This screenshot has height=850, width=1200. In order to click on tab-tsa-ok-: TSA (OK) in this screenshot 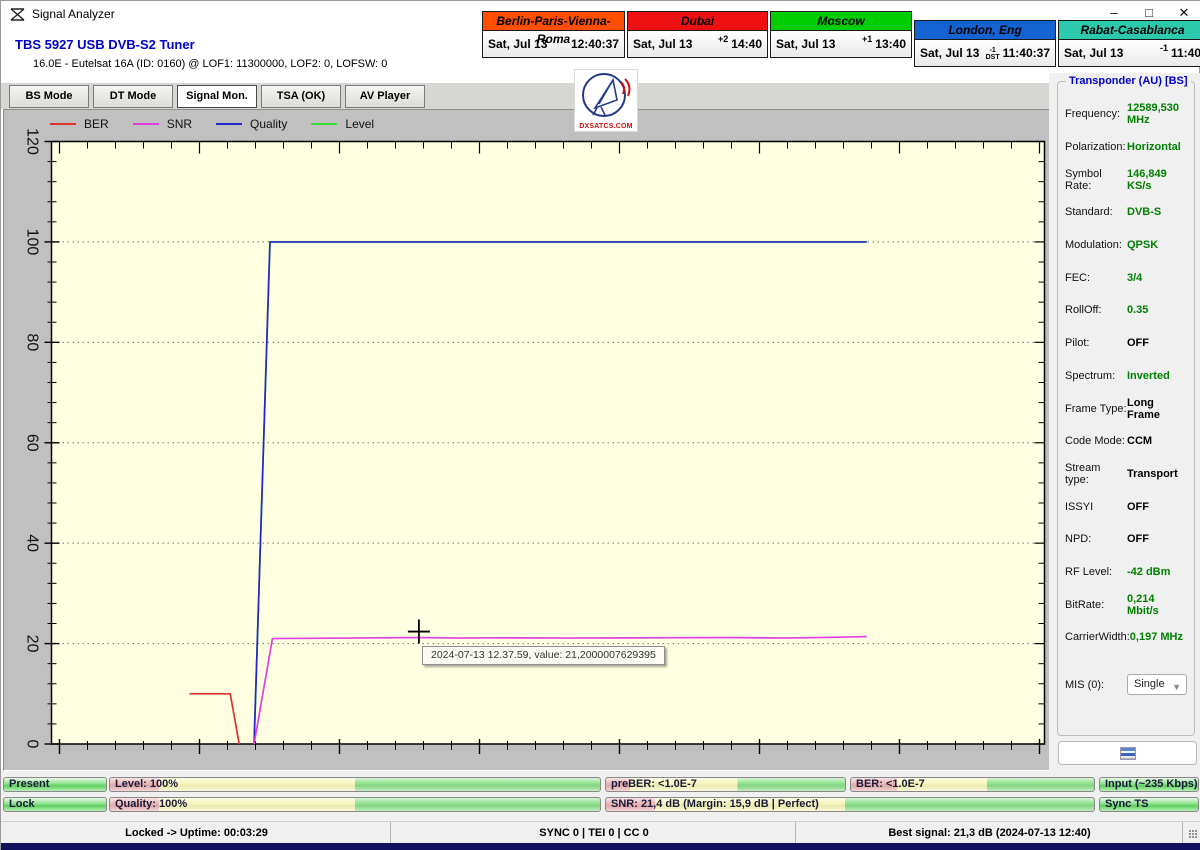, I will do `click(301, 96)`.